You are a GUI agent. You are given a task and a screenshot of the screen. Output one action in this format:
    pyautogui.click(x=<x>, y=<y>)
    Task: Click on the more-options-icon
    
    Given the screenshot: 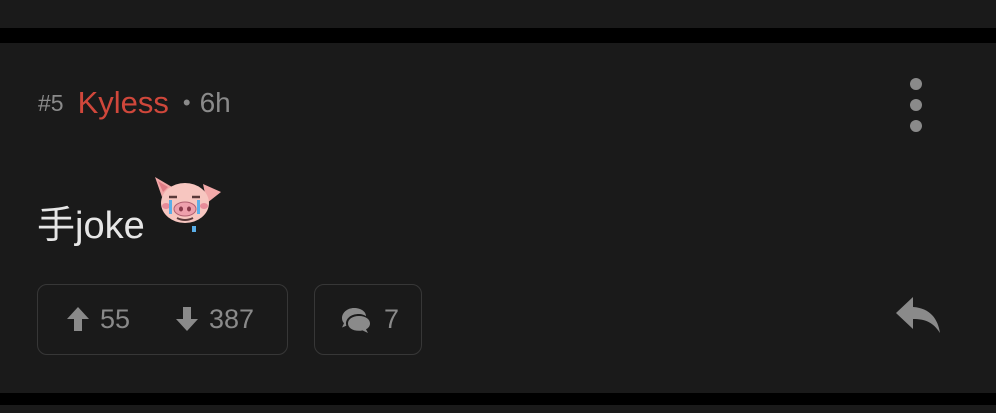 What is the action you would take?
    pyautogui.click(x=916, y=105)
    